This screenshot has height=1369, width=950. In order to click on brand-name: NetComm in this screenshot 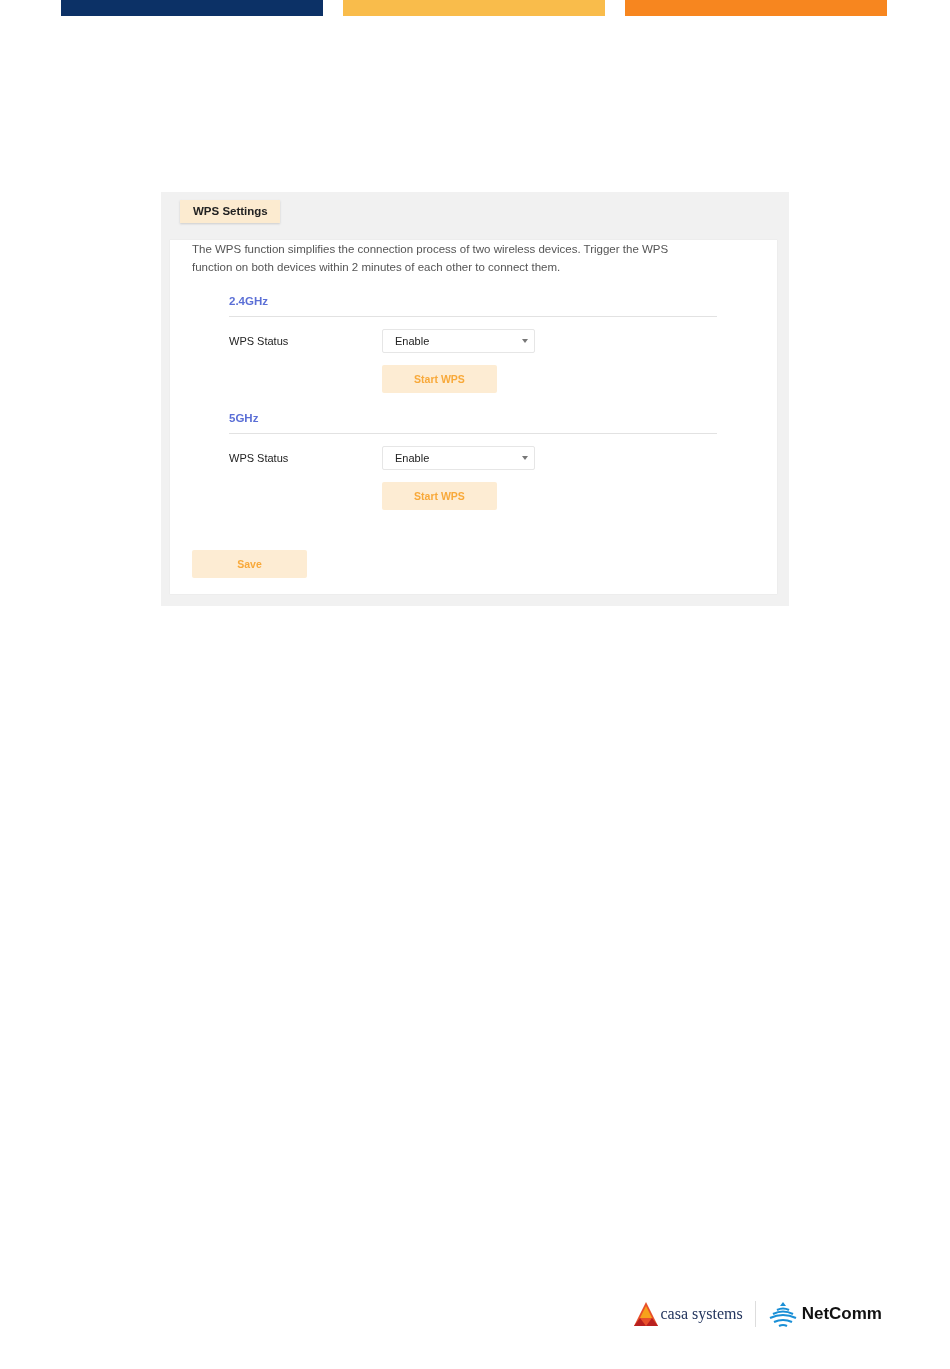, I will do `click(841, 1314)`.